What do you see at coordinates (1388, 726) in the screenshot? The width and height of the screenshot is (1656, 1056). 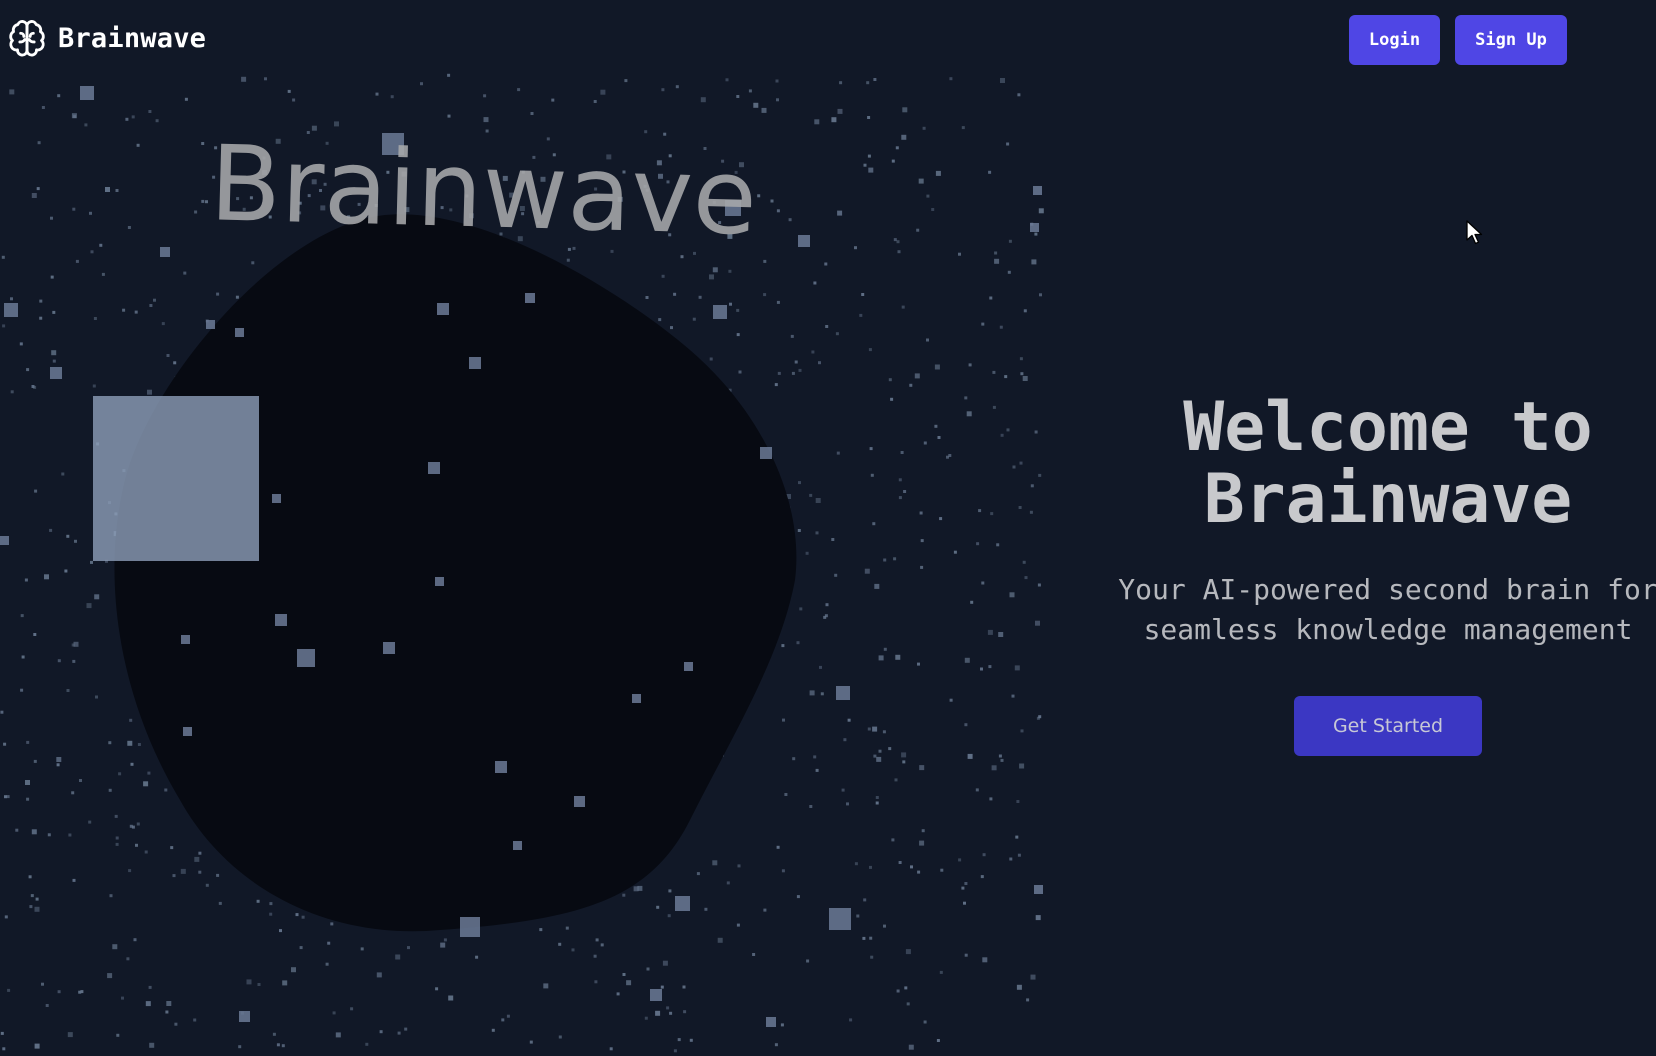 I see `get-started-button: Get Started` at bounding box center [1388, 726].